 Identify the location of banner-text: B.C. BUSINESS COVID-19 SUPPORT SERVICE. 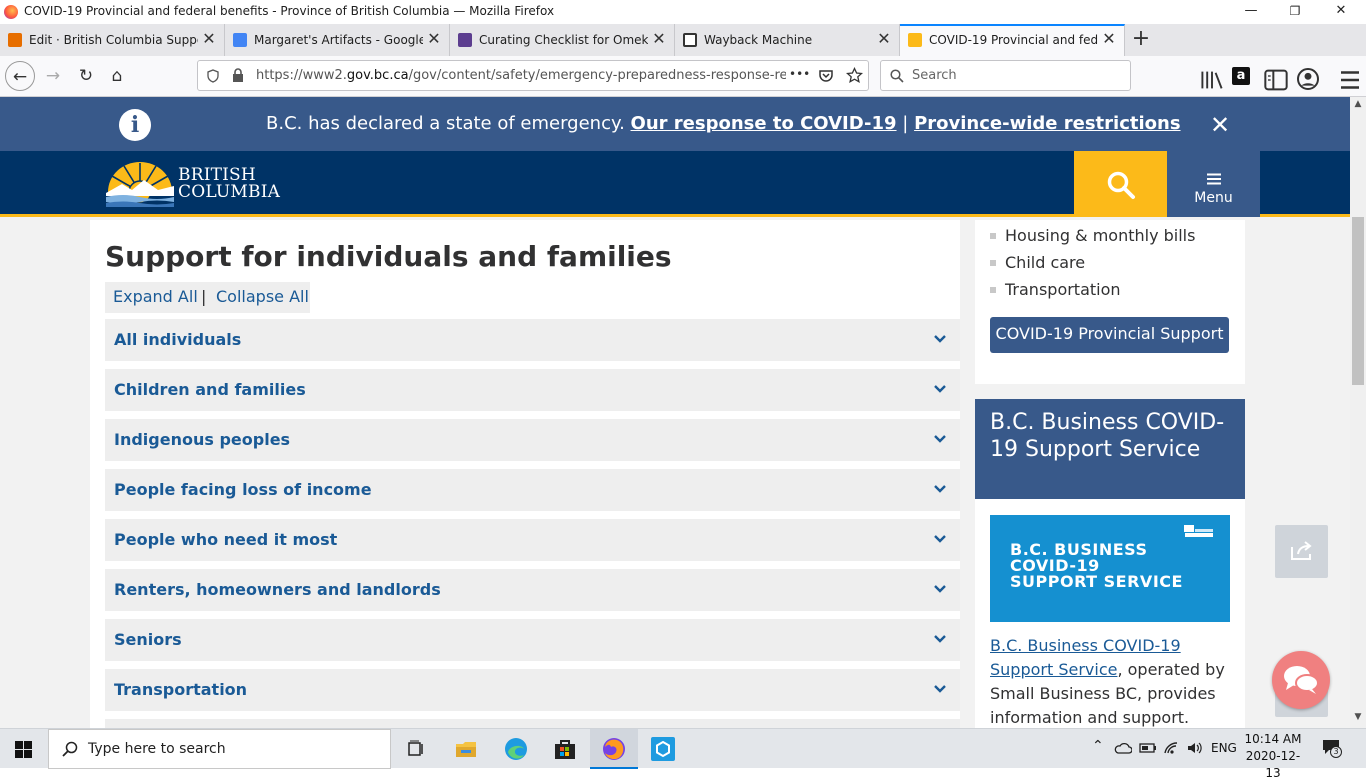
(1096, 566).